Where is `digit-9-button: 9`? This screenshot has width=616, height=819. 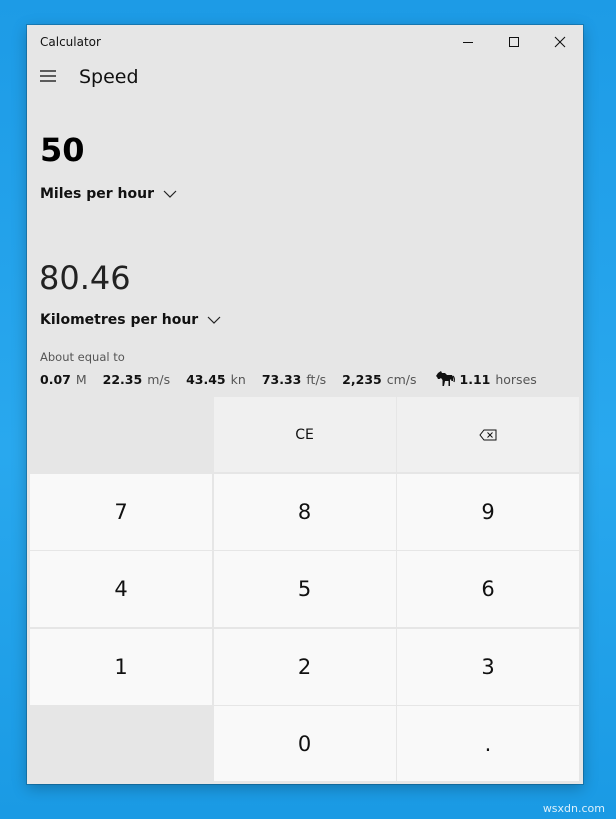 digit-9-button: 9 is located at coordinates (488, 511).